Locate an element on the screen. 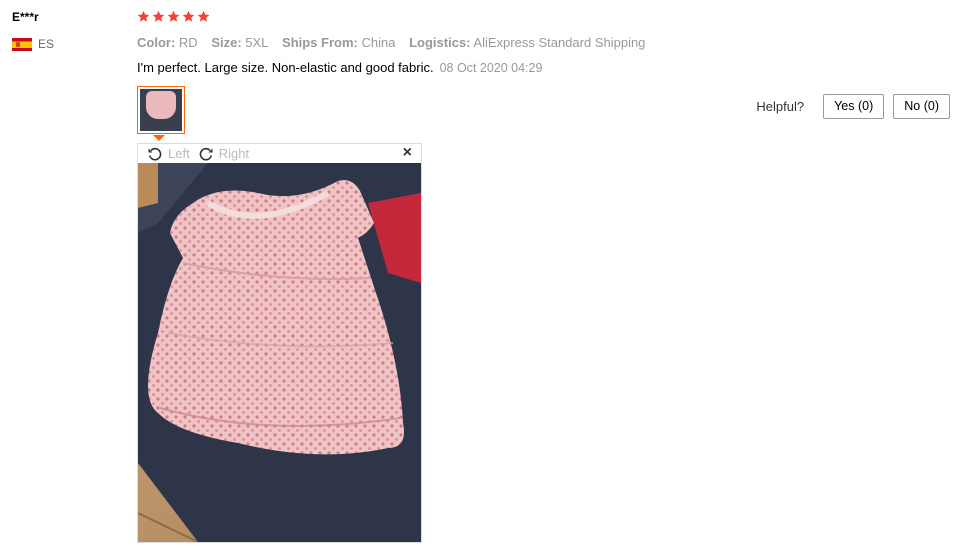 This screenshot has height=551, width=975. rotate-left-label: Left is located at coordinates (179, 153).